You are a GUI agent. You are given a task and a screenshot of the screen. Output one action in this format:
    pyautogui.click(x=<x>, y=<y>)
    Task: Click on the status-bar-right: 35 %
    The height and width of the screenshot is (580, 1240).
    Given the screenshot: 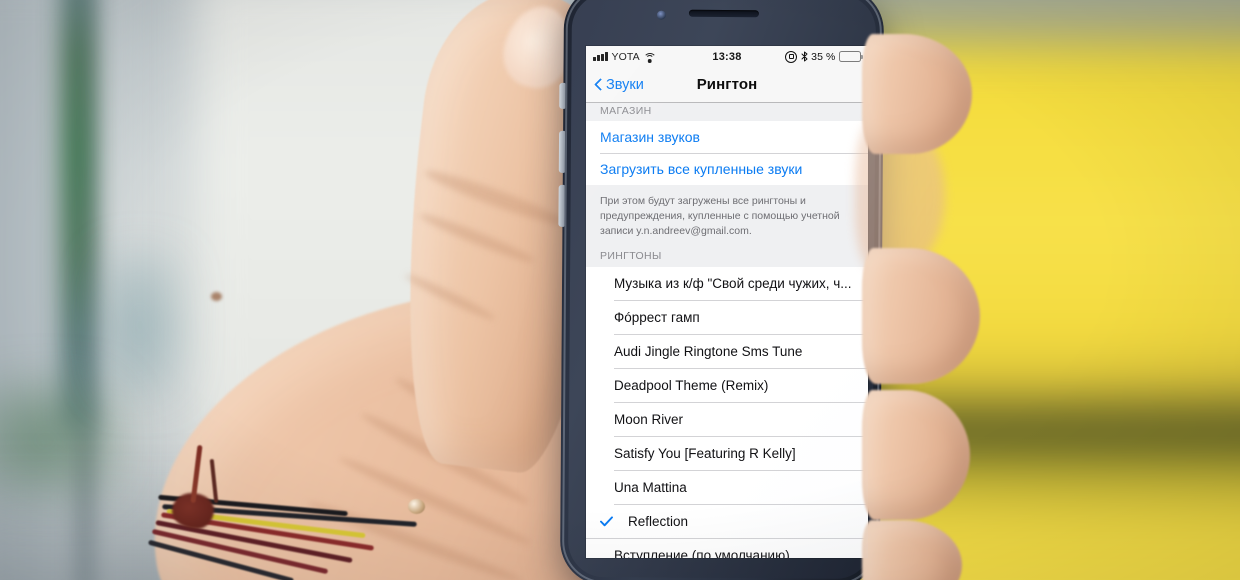 What is the action you would take?
    pyautogui.click(x=824, y=56)
    